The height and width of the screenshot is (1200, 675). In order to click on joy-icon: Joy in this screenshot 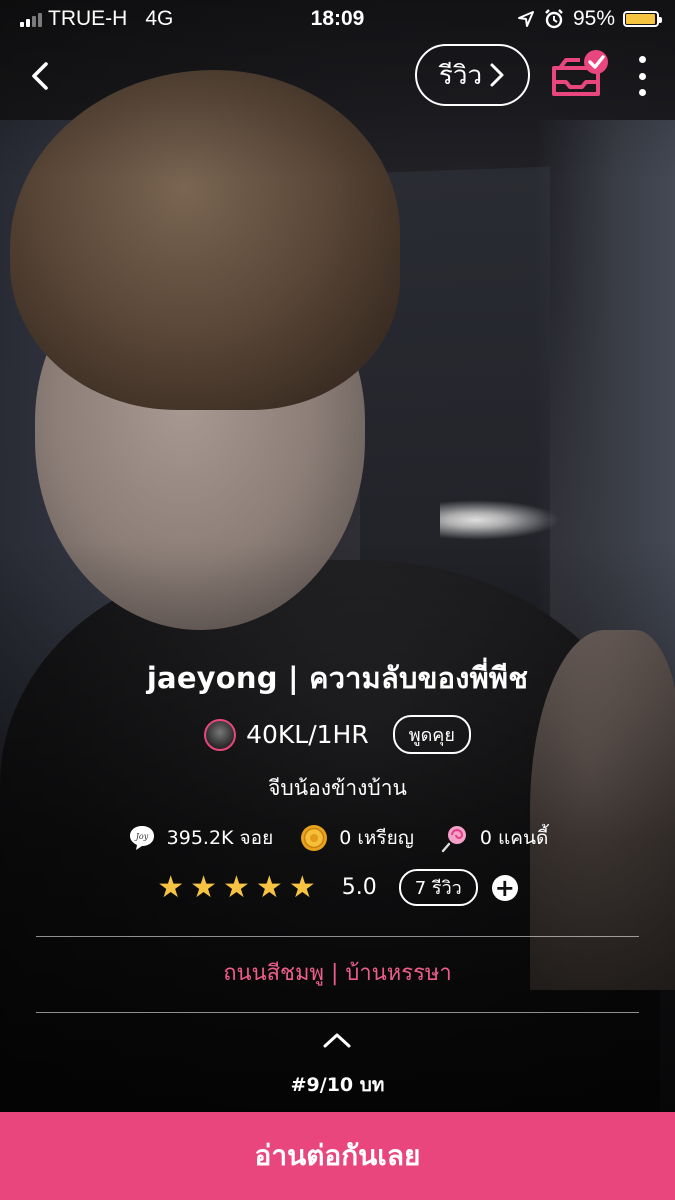, I will do `click(141, 838)`.